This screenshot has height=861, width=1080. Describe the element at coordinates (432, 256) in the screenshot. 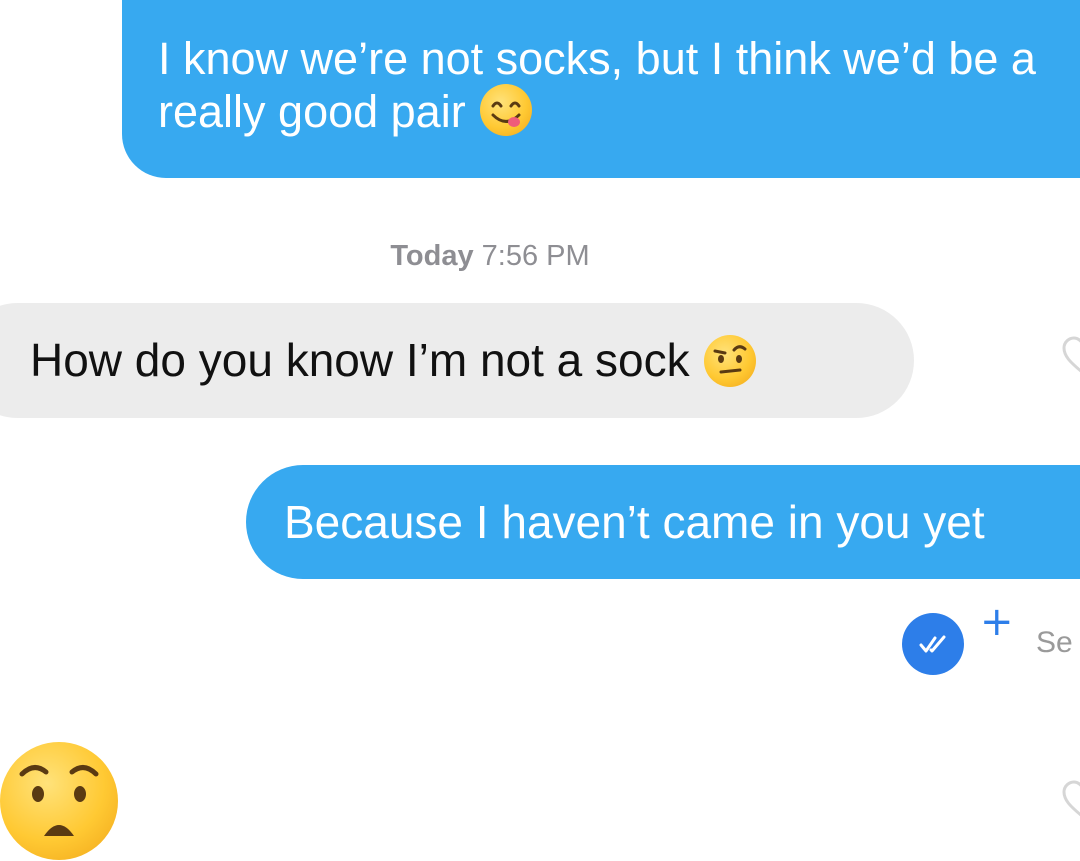

I see `timestamp-day: Today` at that location.